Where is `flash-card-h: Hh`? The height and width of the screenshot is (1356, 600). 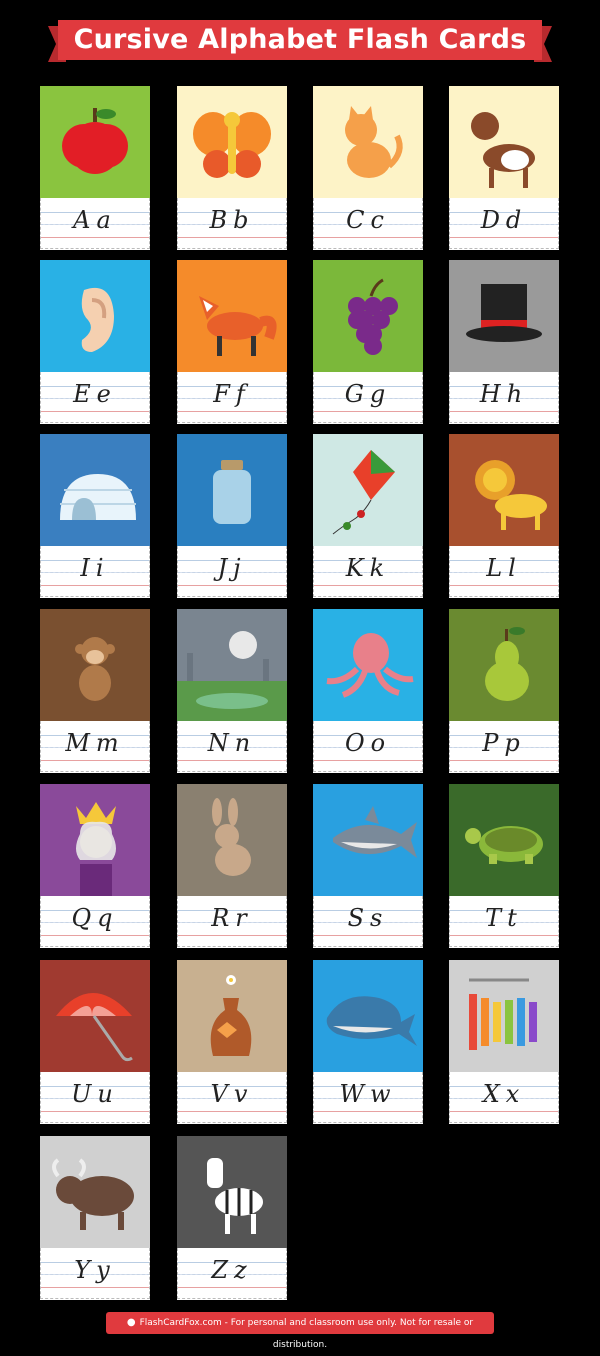 flash-card-h: Hh is located at coordinates (504, 342).